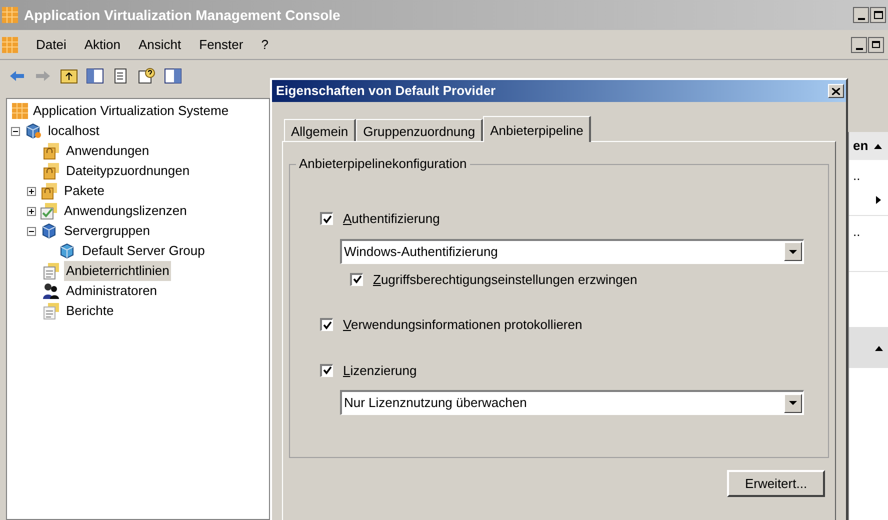 This screenshot has height=520, width=888. Describe the element at coordinates (420, 251) in the screenshot. I see `dropdown-value: Windows-Authentifizierung` at that location.